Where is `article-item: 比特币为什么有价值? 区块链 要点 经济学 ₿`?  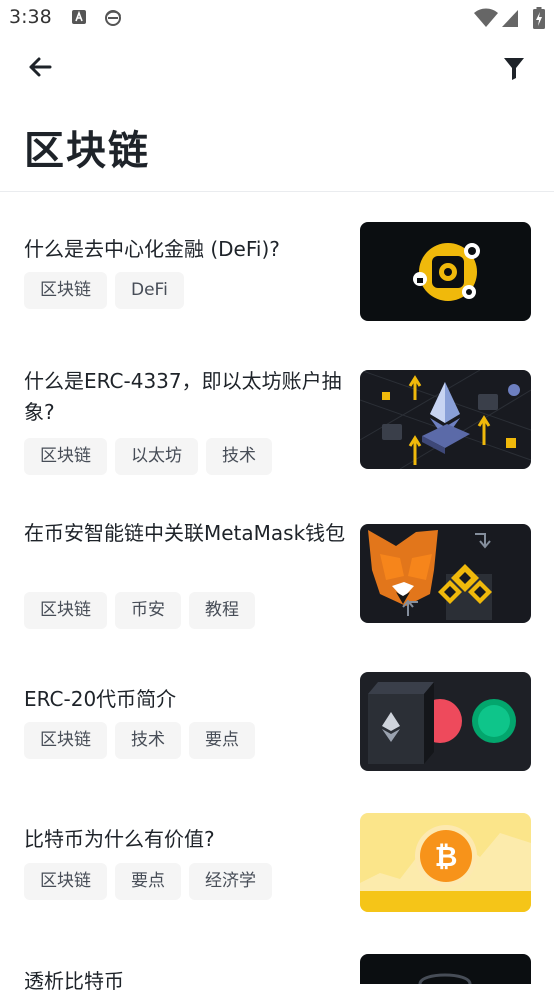
article-item: 比特币为什么有价值? 区块链 要点 经济学 ₿ is located at coordinates (277, 868).